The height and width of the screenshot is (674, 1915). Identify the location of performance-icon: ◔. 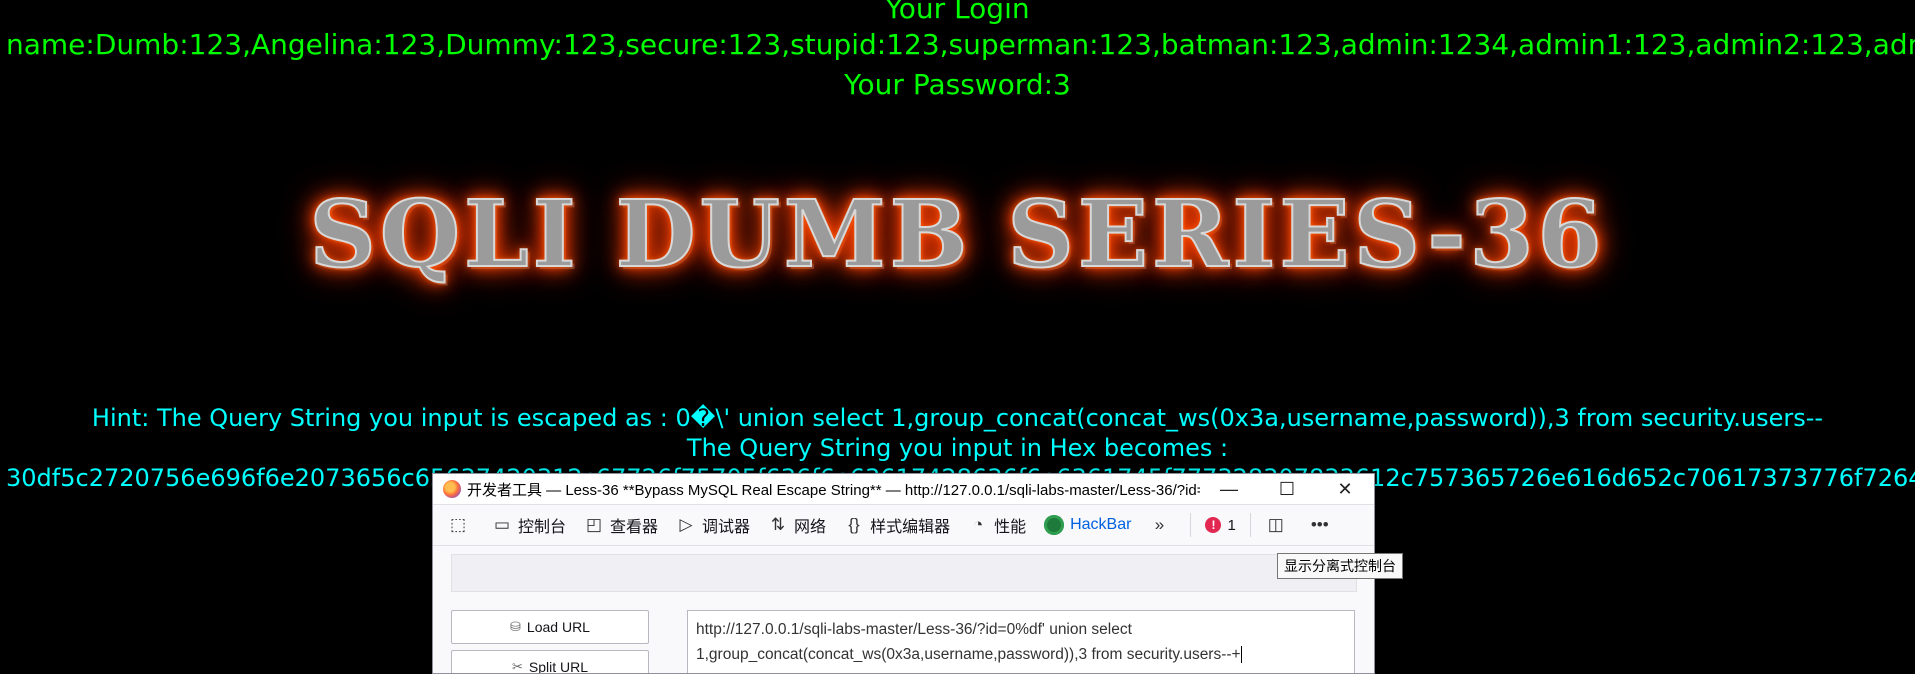
(978, 524).